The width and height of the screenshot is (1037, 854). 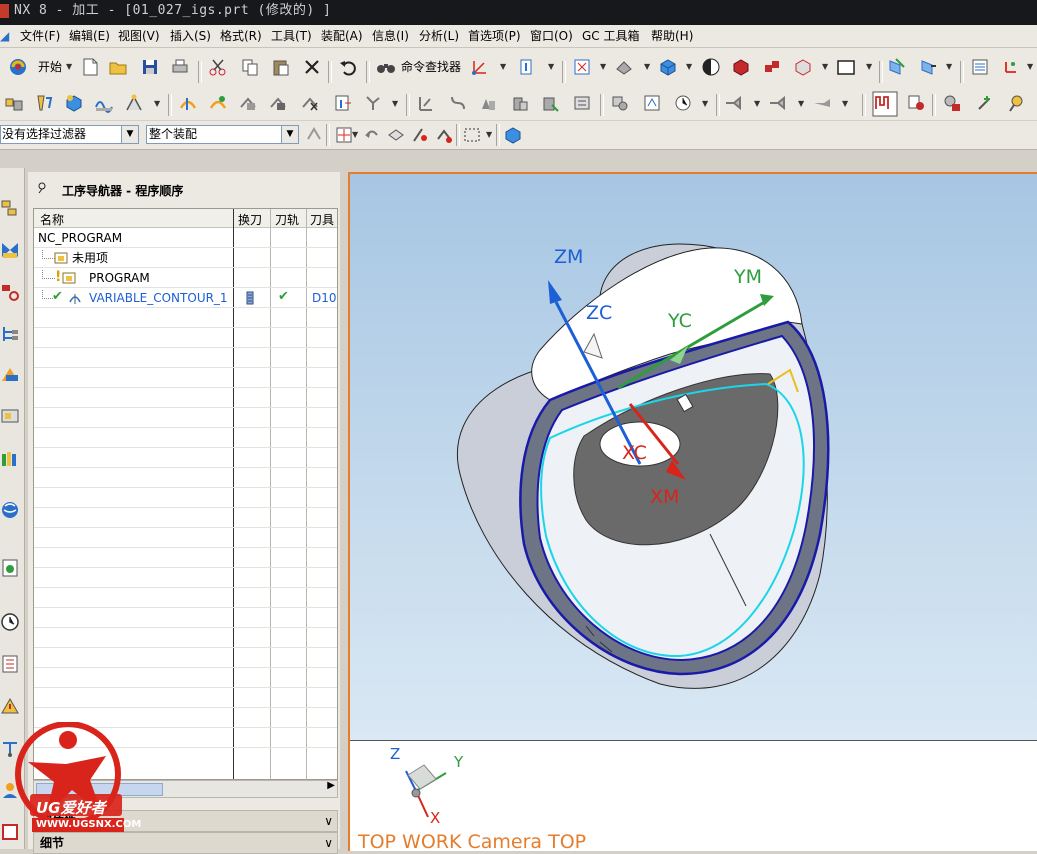 What do you see at coordinates (89, 36) in the screenshot?
I see `menu-edit: 编辑(E)` at bounding box center [89, 36].